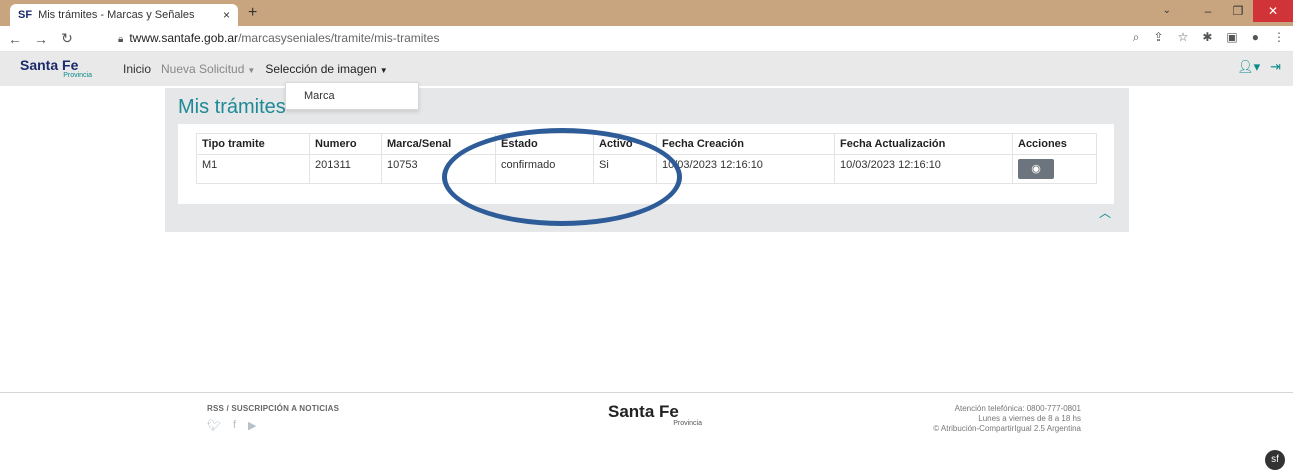 The image size is (1293, 473). What do you see at coordinates (1273, 11) in the screenshot?
I see `window-close-icon: ✕` at bounding box center [1273, 11].